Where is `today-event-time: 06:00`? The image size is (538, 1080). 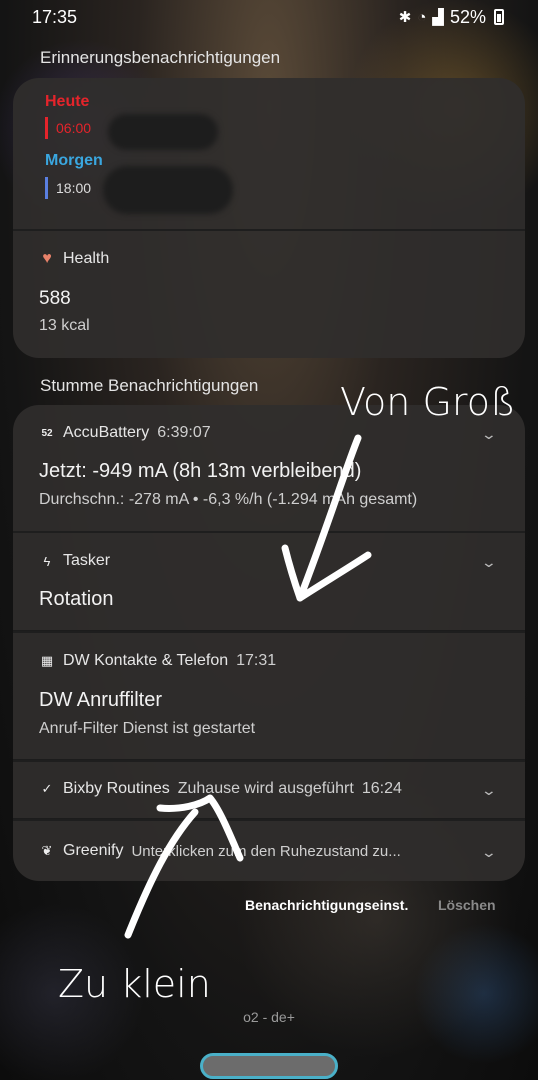
today-event-time: 06:00 is located at coordinates (74, 128).